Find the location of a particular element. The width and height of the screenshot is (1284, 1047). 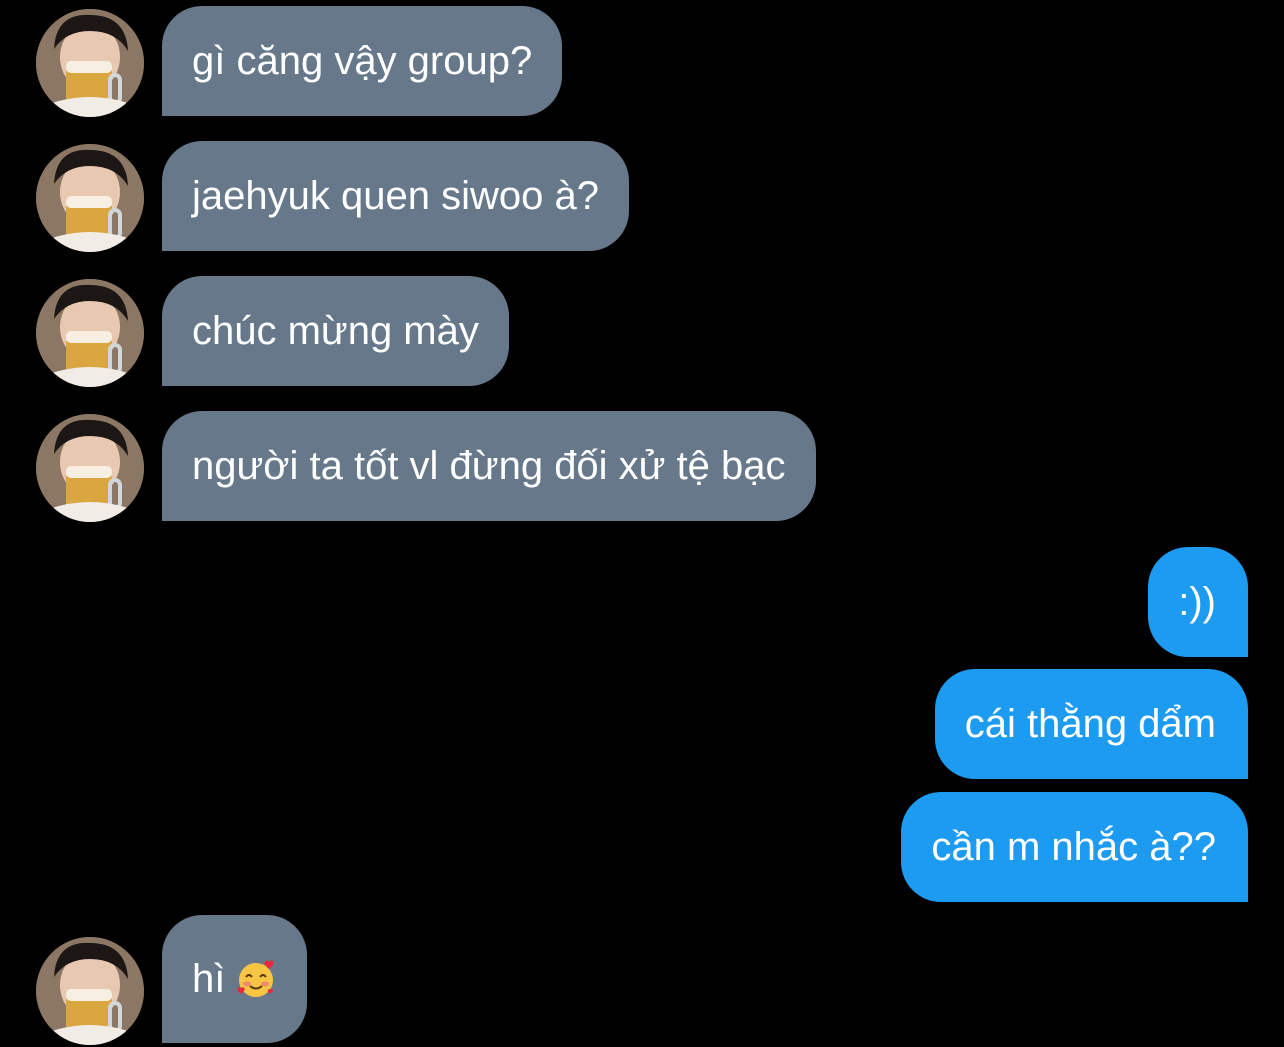

outgoing-message-bubble: :)) is located at coordinates (1198, 602).